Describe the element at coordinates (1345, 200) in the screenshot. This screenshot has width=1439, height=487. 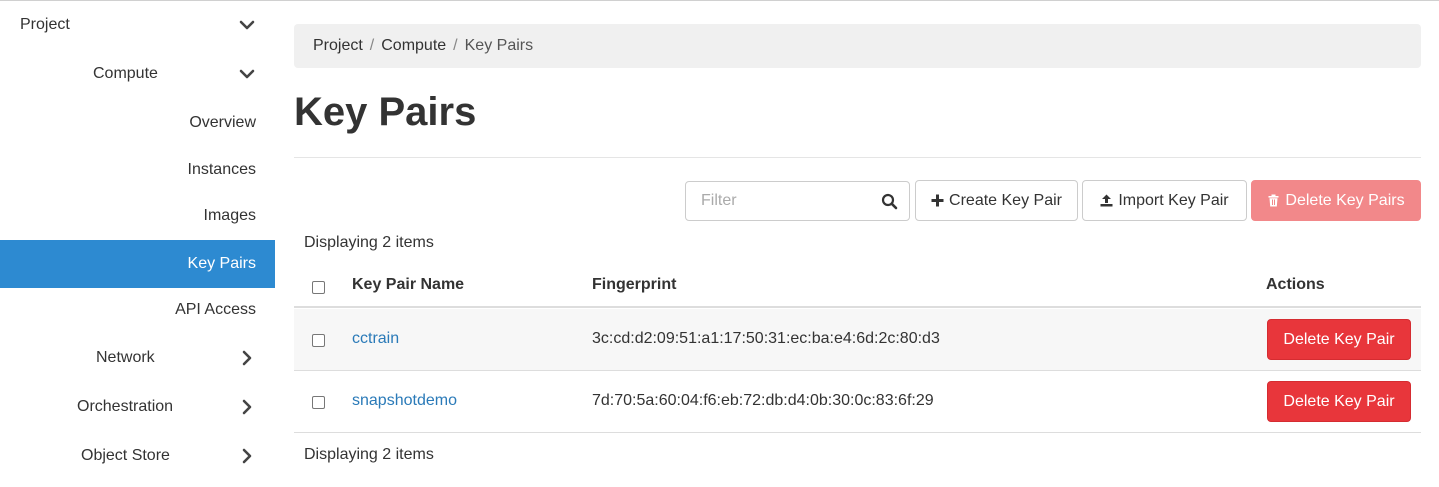
I see `delete-key-pairs-label: Delete Key Pairs` at that location.